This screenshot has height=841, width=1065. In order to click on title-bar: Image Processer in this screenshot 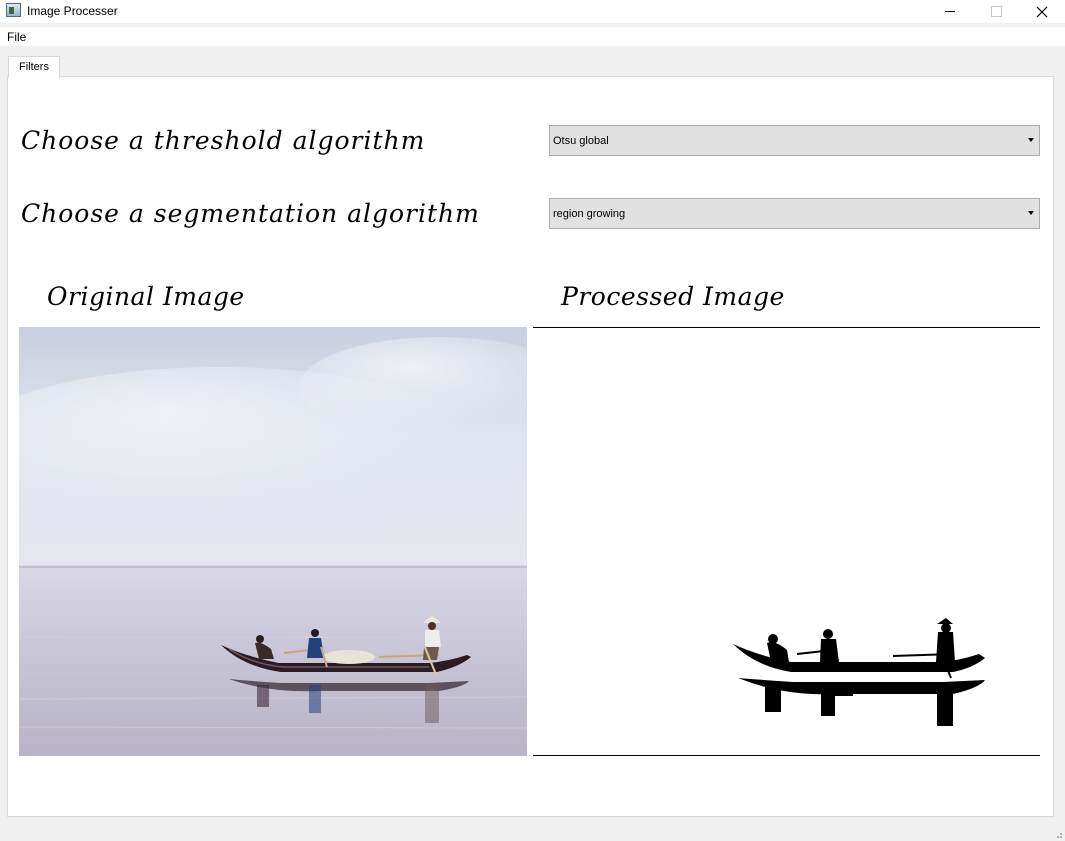, I will do `click(532, 11)`.